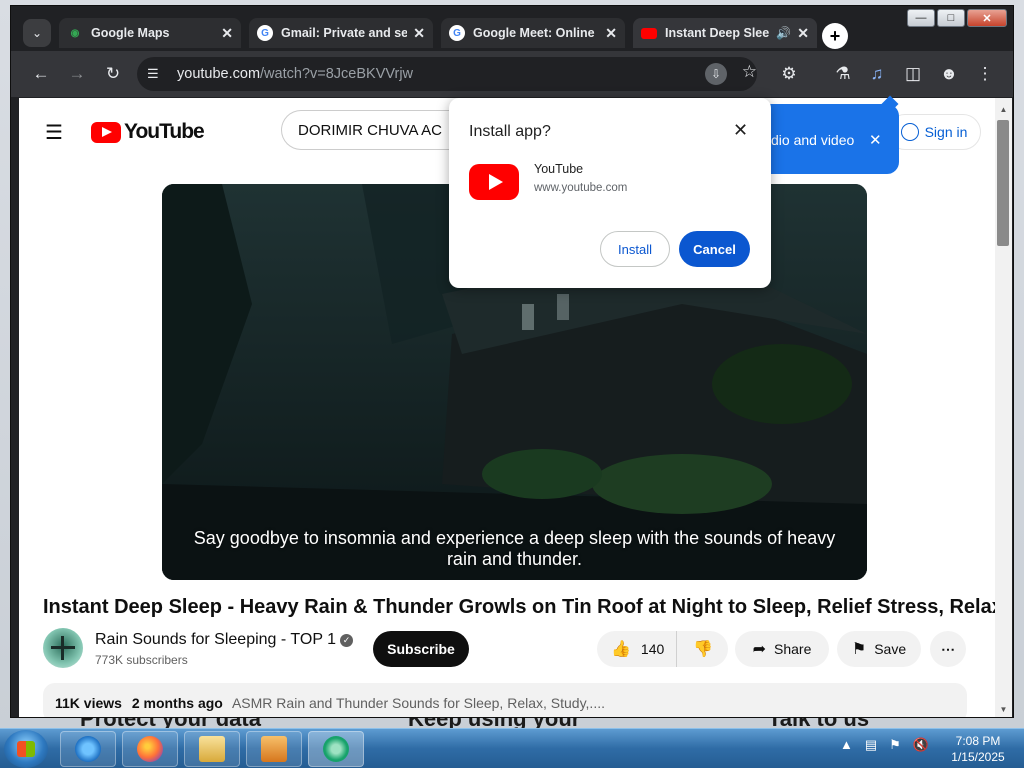  I want to click on more-dots-icon: ⋯, so click(948, 648).